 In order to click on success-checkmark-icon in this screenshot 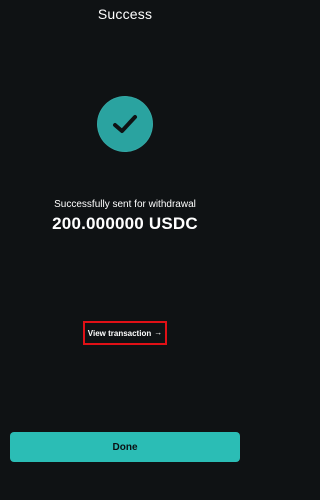, I will do `click(125, 124)`.